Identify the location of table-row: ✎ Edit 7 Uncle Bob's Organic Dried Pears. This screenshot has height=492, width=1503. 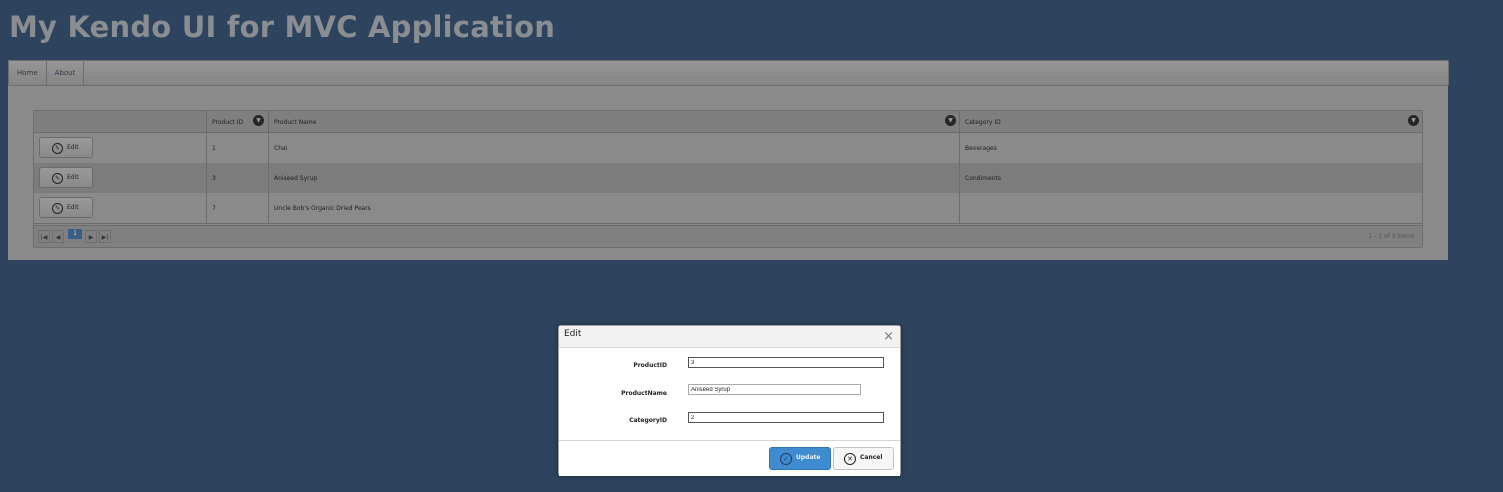
(728, 208).